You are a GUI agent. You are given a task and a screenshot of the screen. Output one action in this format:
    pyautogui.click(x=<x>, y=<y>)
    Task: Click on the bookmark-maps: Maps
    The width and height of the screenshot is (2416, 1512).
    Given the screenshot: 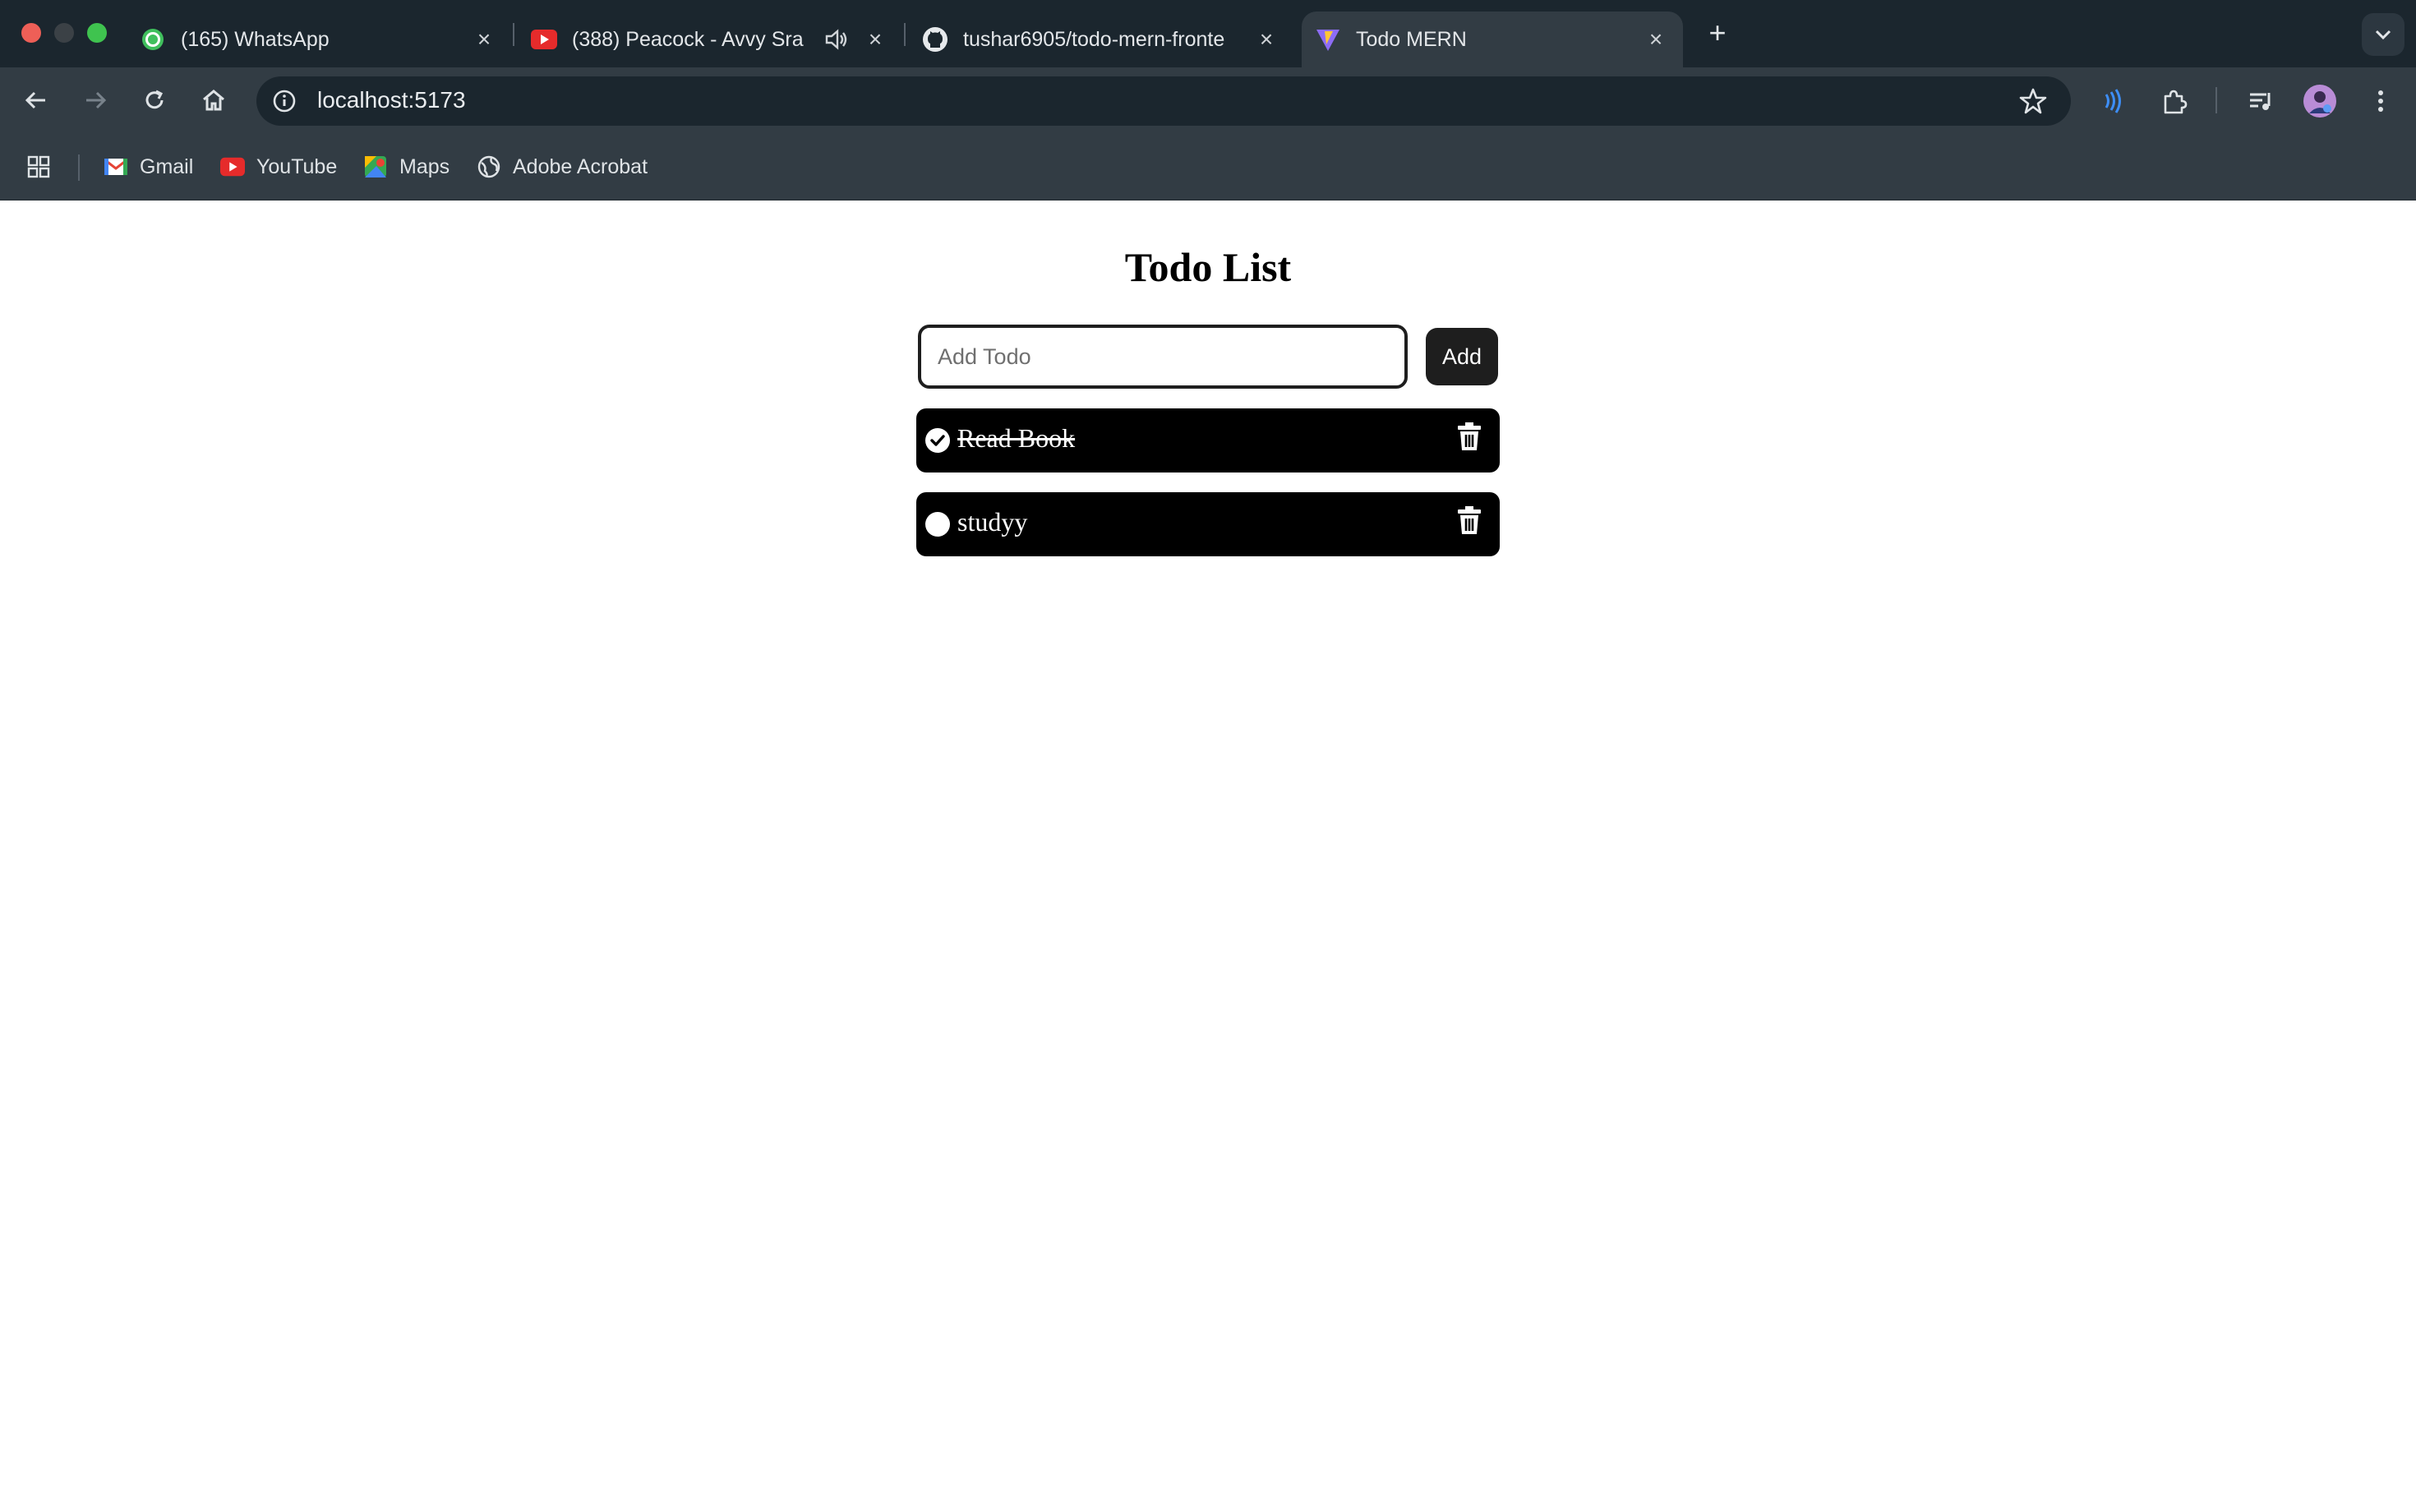 What is the action you would take?
    pyautogui.click(x=406, y=166)
    